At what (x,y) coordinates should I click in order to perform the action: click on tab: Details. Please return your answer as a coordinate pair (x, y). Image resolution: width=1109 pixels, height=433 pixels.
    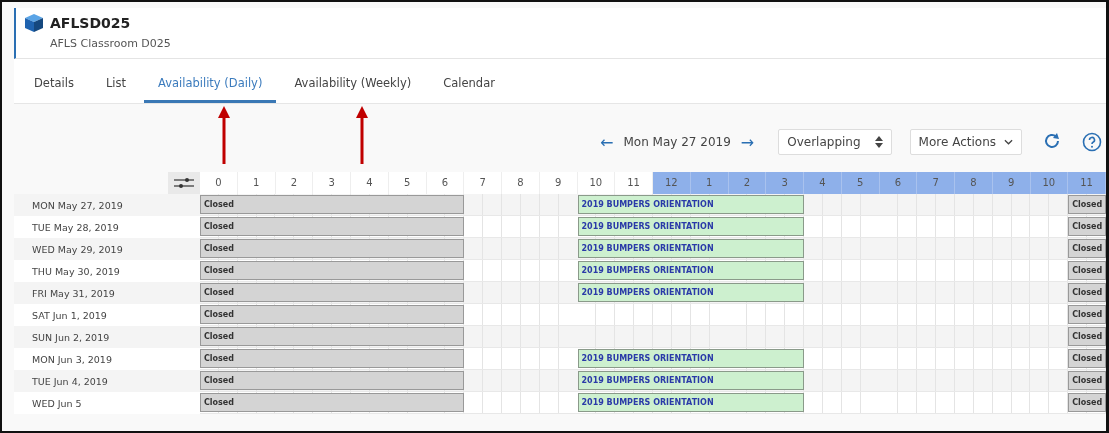
    Looking at the image, I should click on (54, 89).